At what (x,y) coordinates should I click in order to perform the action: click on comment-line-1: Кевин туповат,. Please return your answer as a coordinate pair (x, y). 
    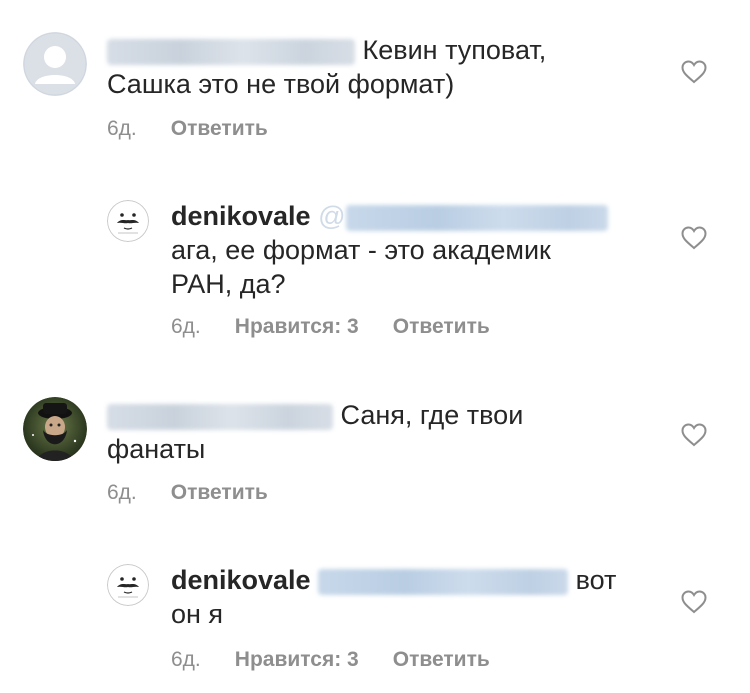
    Looking at the image, I should click on (454, 50).